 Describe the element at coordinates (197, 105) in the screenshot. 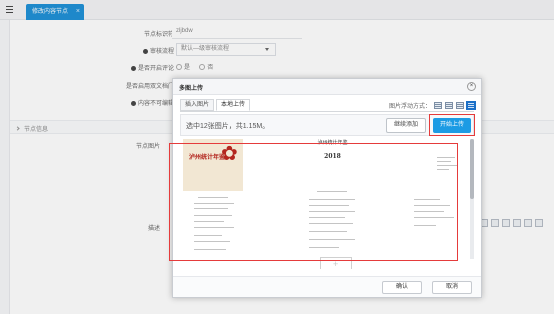

I see `tab-insert-image: 插入图片` at that location.